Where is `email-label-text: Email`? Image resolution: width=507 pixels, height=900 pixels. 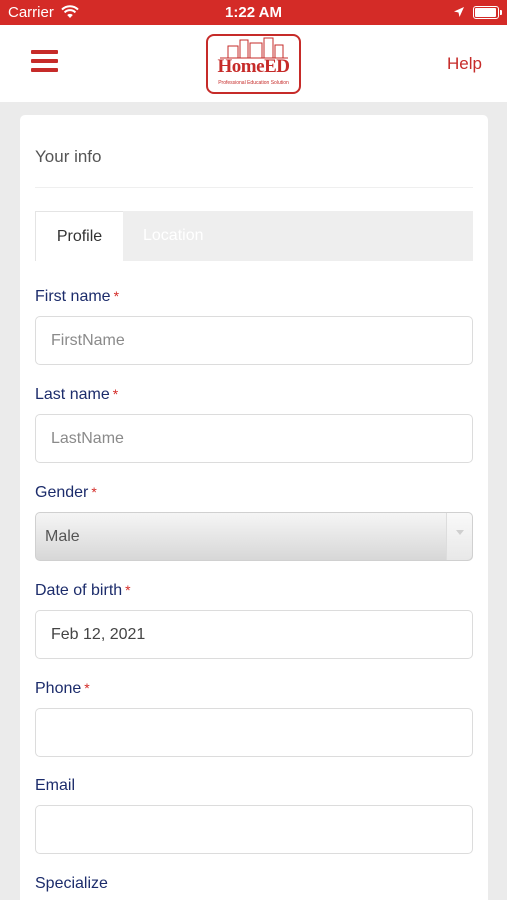 email-label-text: Email is located at coordinates (55, 785).